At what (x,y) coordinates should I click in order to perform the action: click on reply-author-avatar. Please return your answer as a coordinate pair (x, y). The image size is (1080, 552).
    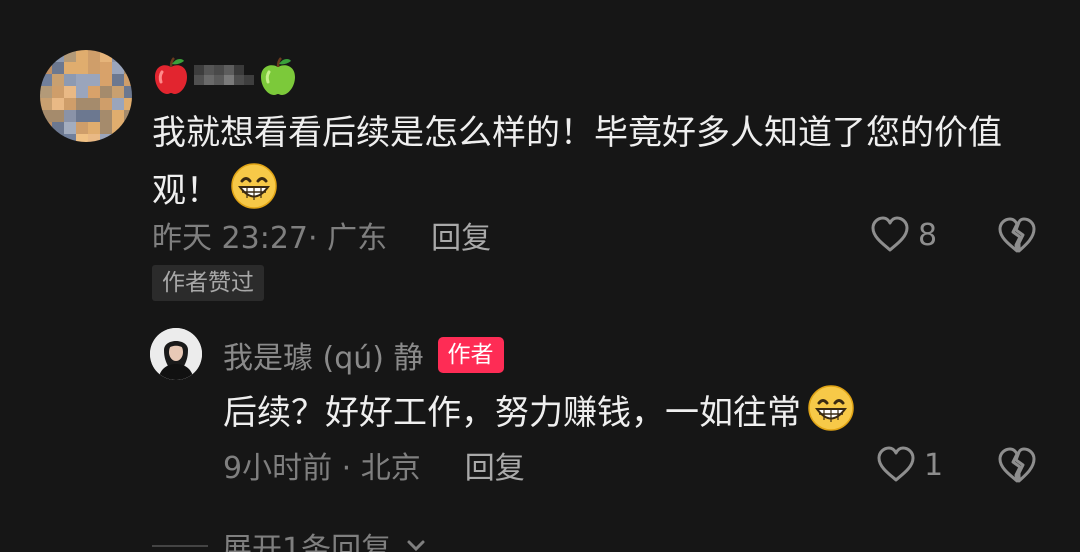
    Looking at the image, I should click on (176, 354).